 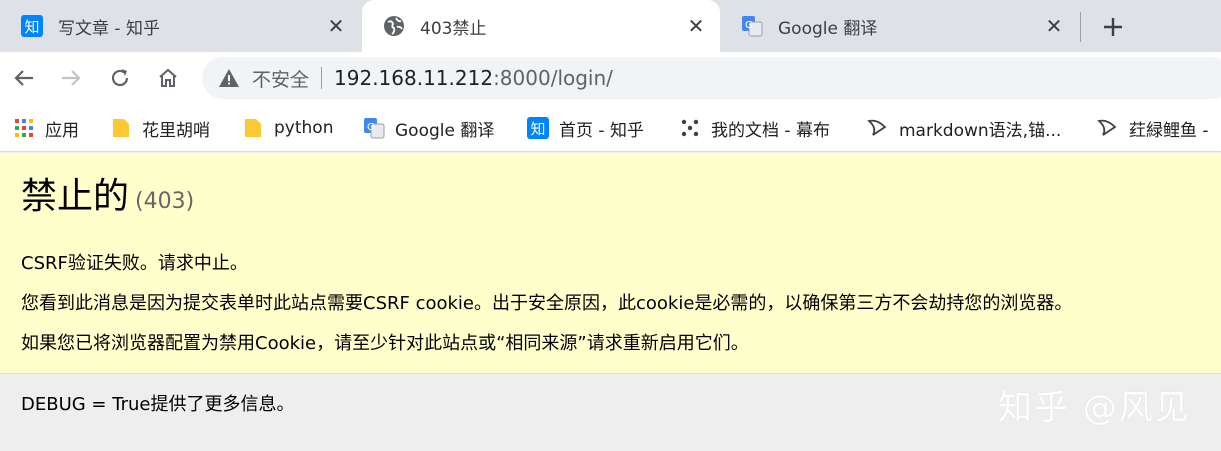 I want to click on bookmark-label: 荭緑鲤鱼 -, so click(x=1169, y=130).